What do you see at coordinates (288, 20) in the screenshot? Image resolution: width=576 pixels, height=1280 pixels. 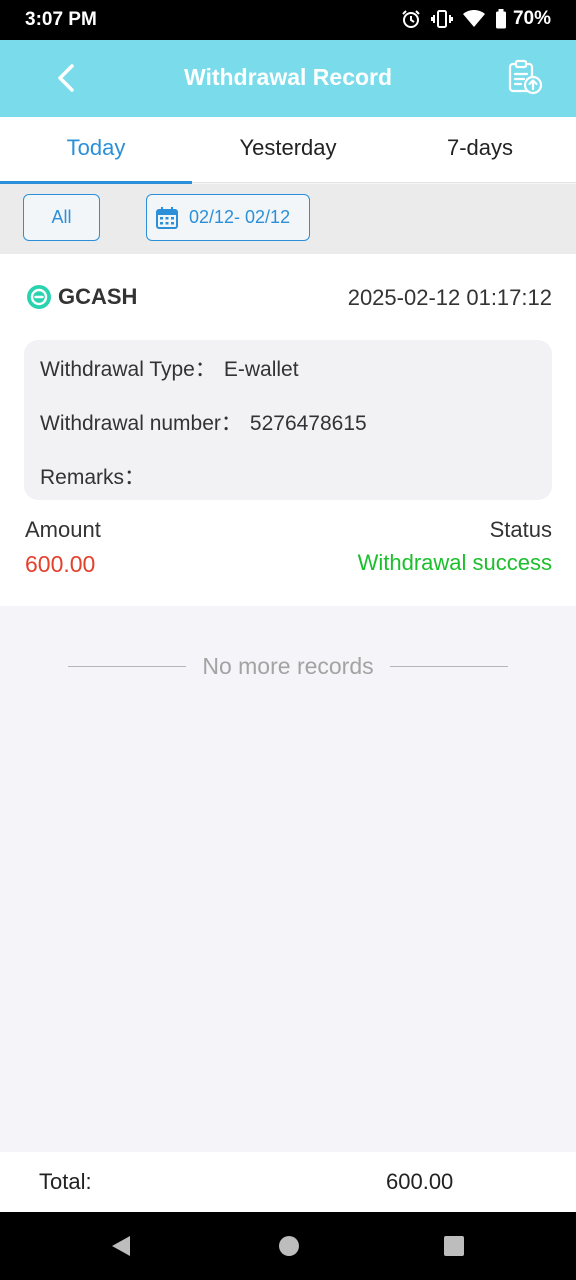 I see `status-bar: 3:07 PM 70%` at bounding box center [288, 20].